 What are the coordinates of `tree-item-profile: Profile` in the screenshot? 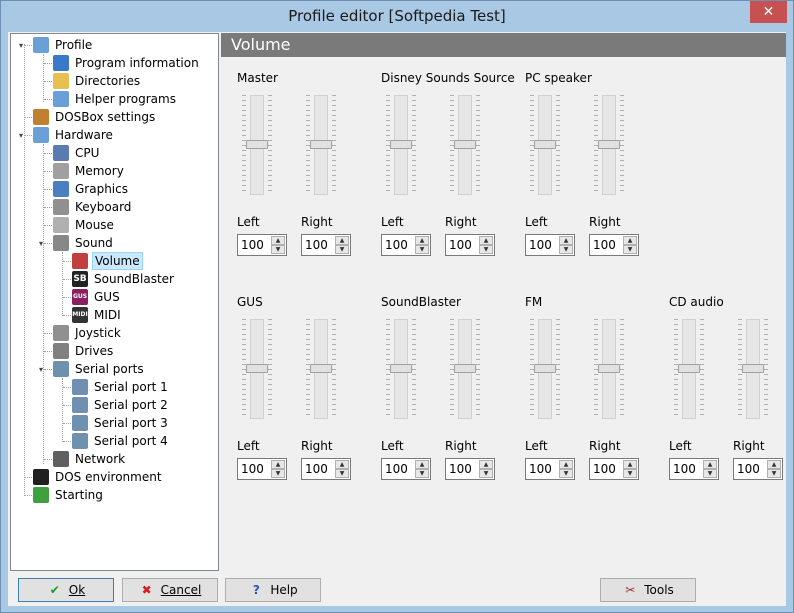 It's located at (124, 45).